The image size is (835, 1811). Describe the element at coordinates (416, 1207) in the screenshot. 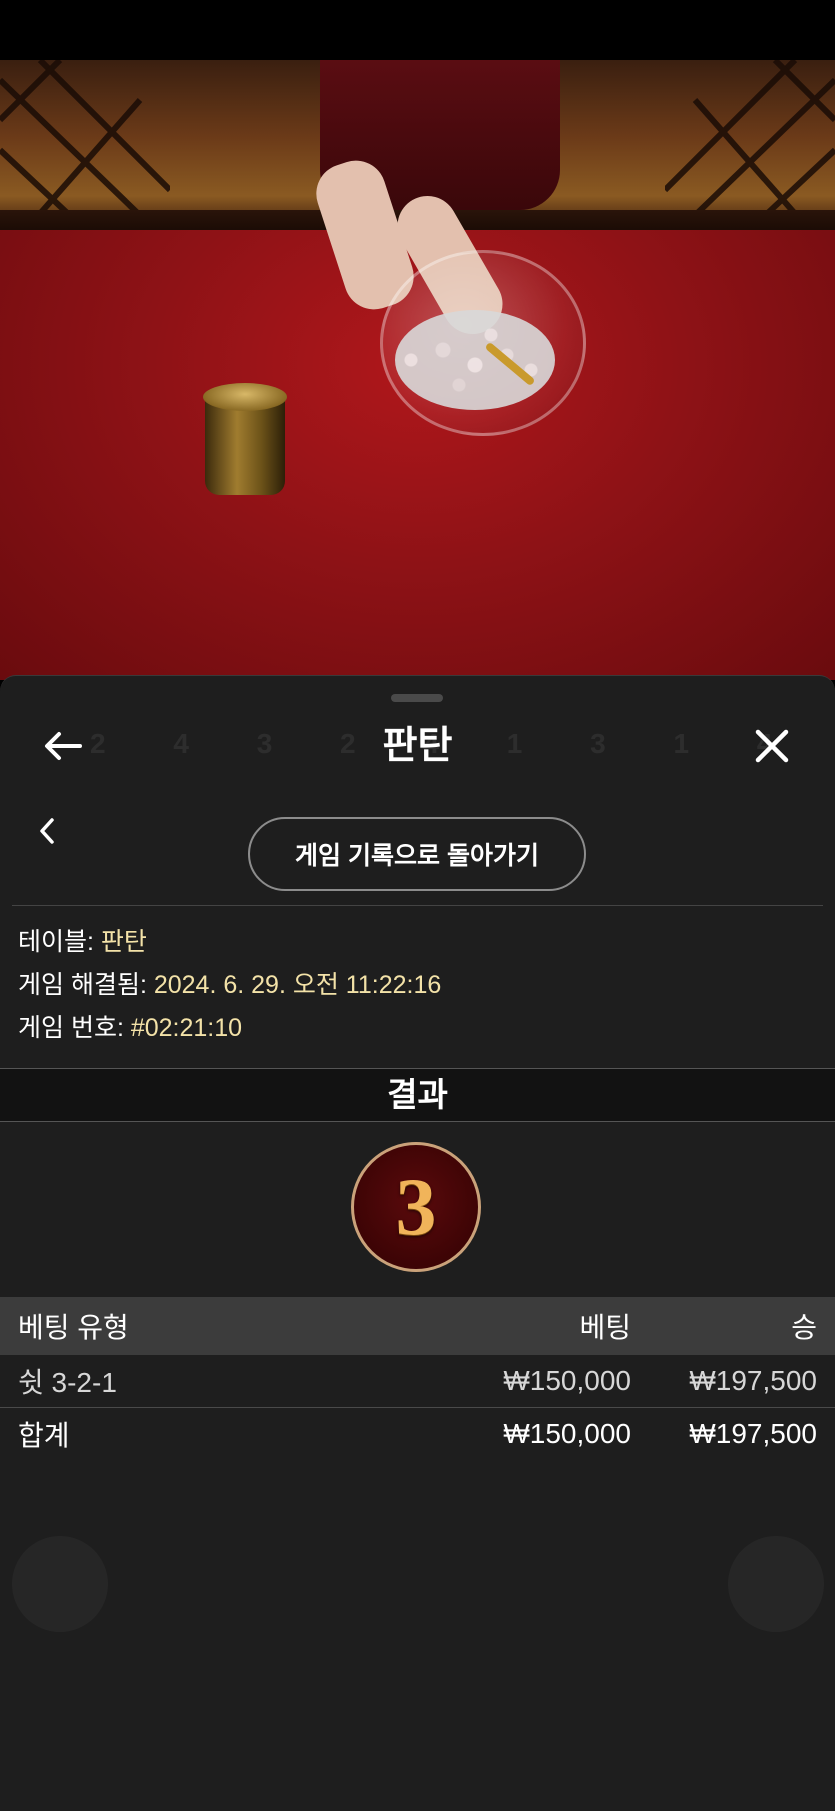

I see `result-badge: 3` at that location.